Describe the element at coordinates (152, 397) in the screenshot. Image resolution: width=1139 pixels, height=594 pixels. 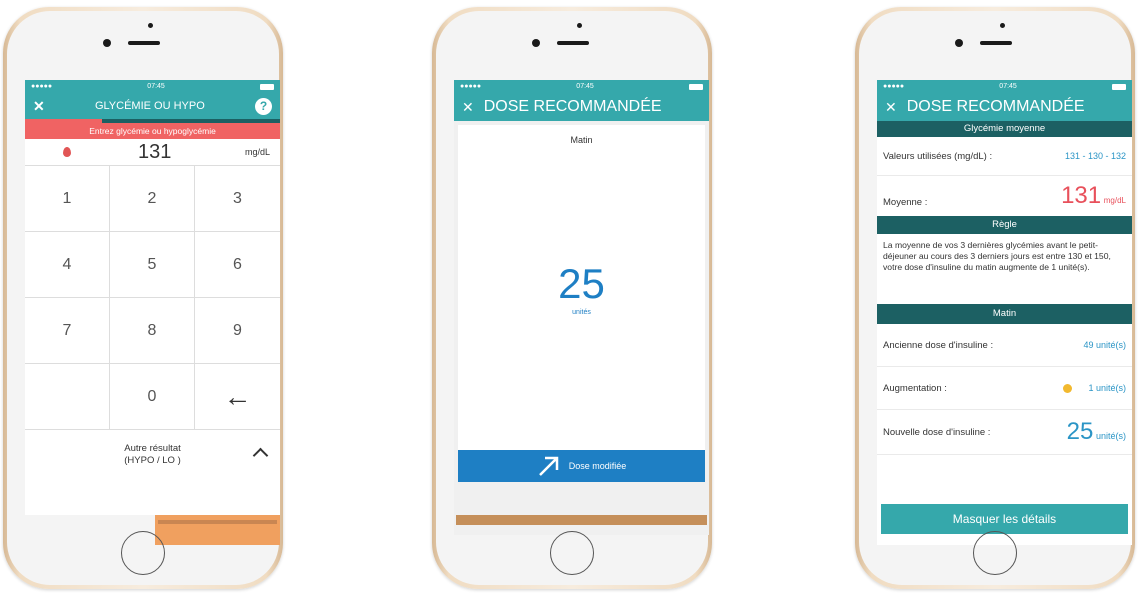
I see `key-0: 0` at that location.